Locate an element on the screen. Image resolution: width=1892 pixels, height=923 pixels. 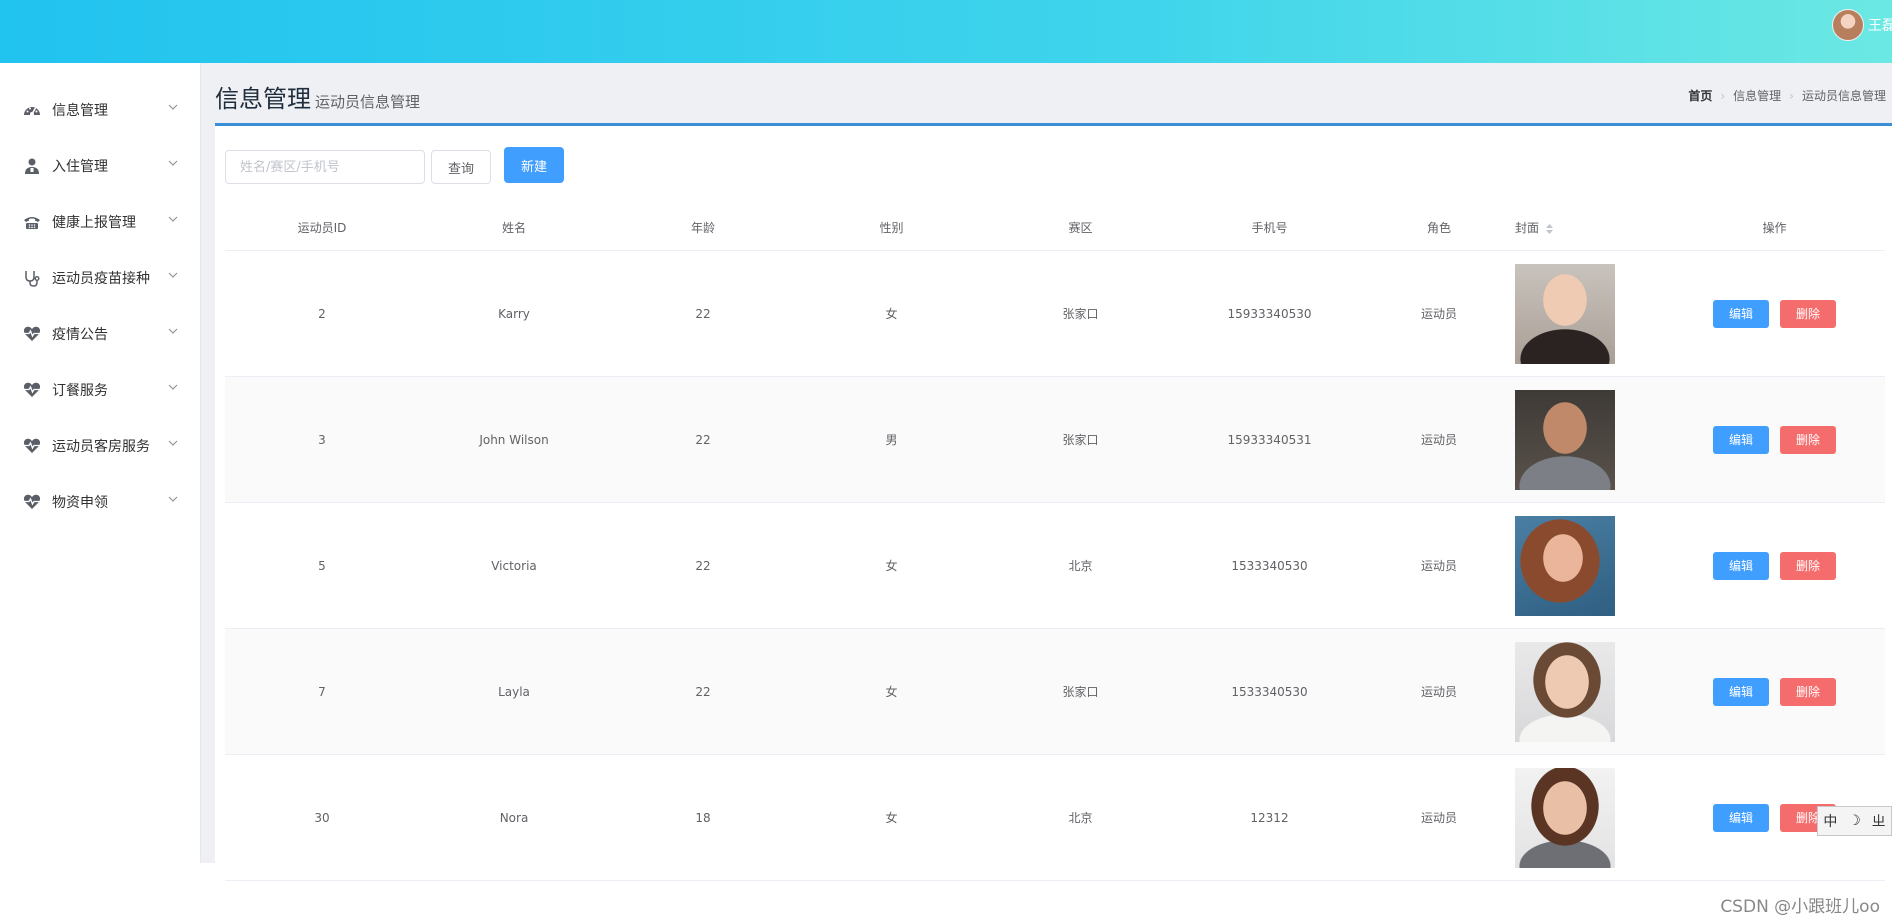
sidebar-item-info-management: 信息管理 is located at coordinates (100, 110).